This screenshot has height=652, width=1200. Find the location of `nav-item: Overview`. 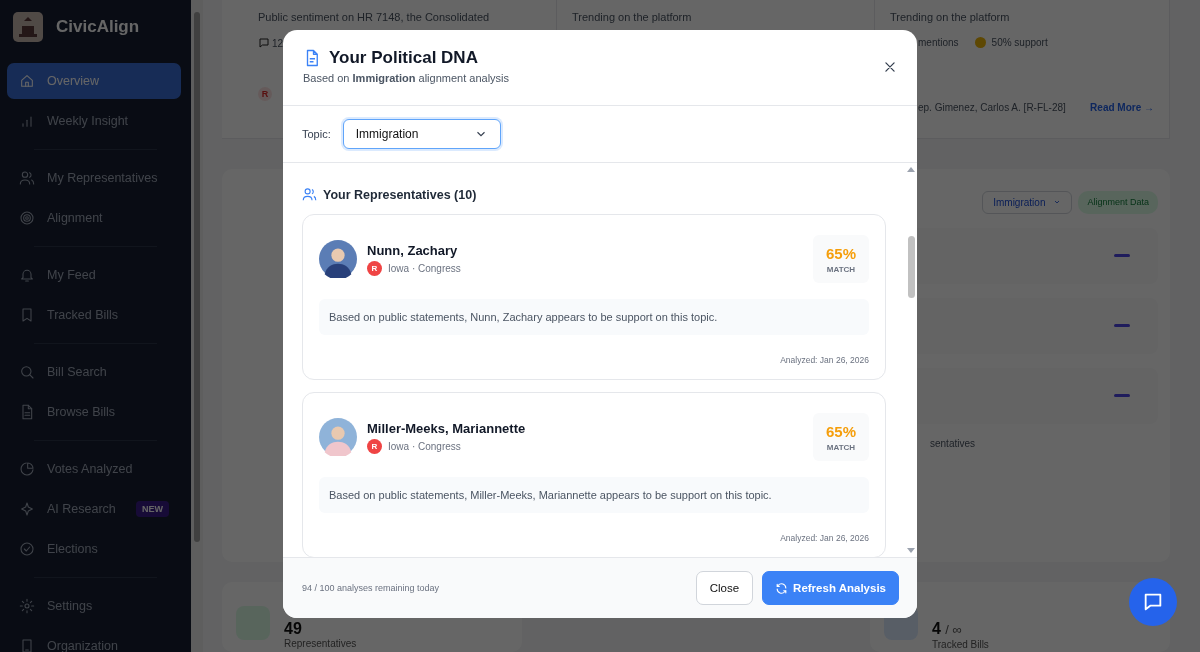

nav-item: Overview is located at coordinates (94, 81).